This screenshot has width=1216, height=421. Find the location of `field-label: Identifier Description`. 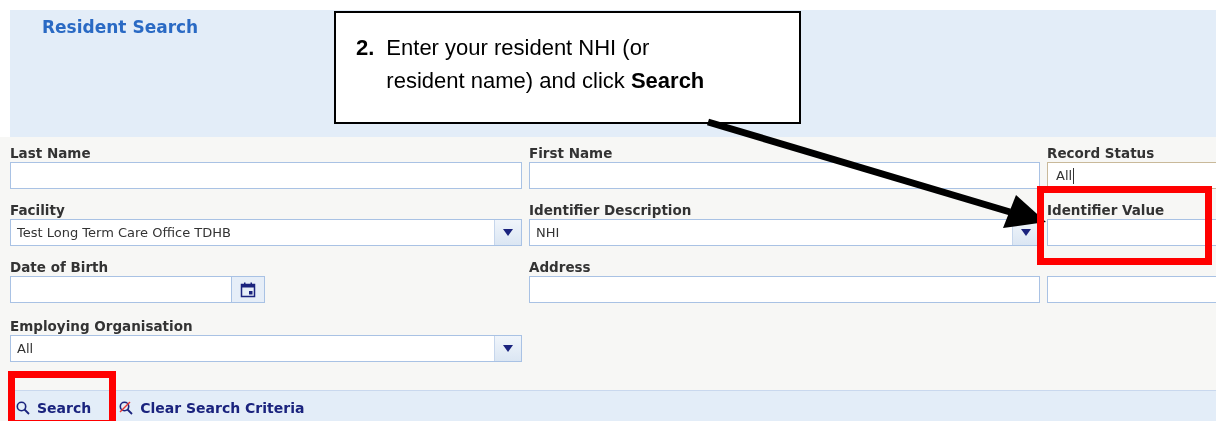

field-label: Identifier Description is located at coordinates (611, 210).